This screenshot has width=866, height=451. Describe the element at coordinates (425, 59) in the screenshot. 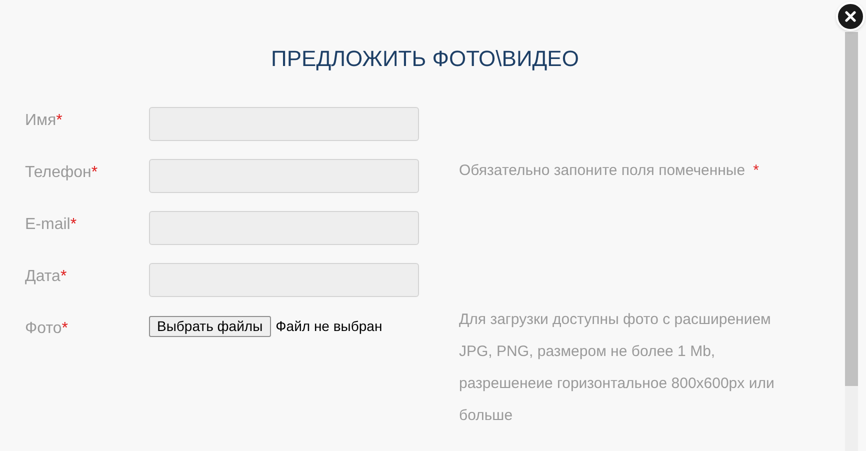

I see `dialog-title: ПРЕДЛОЖИТЬ ФОТО\ВИДЕО` at that location.